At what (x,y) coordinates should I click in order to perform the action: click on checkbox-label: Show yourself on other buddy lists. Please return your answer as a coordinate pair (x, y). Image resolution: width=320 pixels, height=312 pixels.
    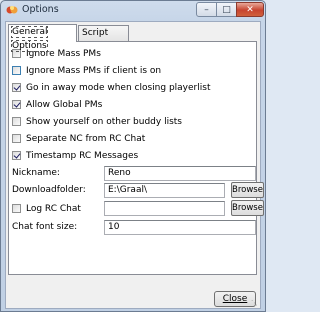
    Looking at the image, I should click on (104, 121).